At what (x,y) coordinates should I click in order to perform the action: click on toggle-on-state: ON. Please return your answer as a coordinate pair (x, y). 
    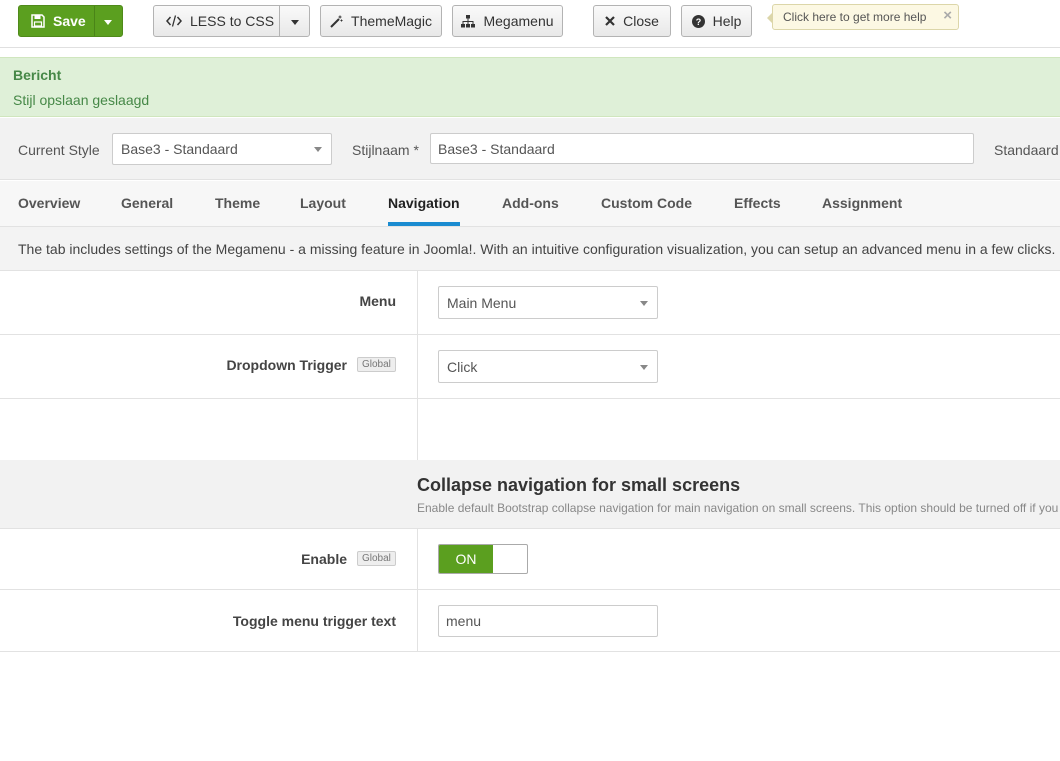
    Looking at the image, I should click on (466, 559).